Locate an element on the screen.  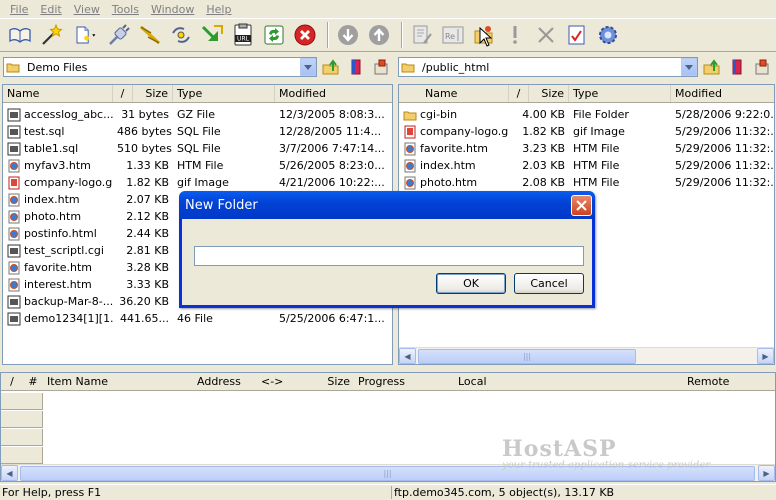
left-path-bar: Demo Files is located at coordinates (197, 67).